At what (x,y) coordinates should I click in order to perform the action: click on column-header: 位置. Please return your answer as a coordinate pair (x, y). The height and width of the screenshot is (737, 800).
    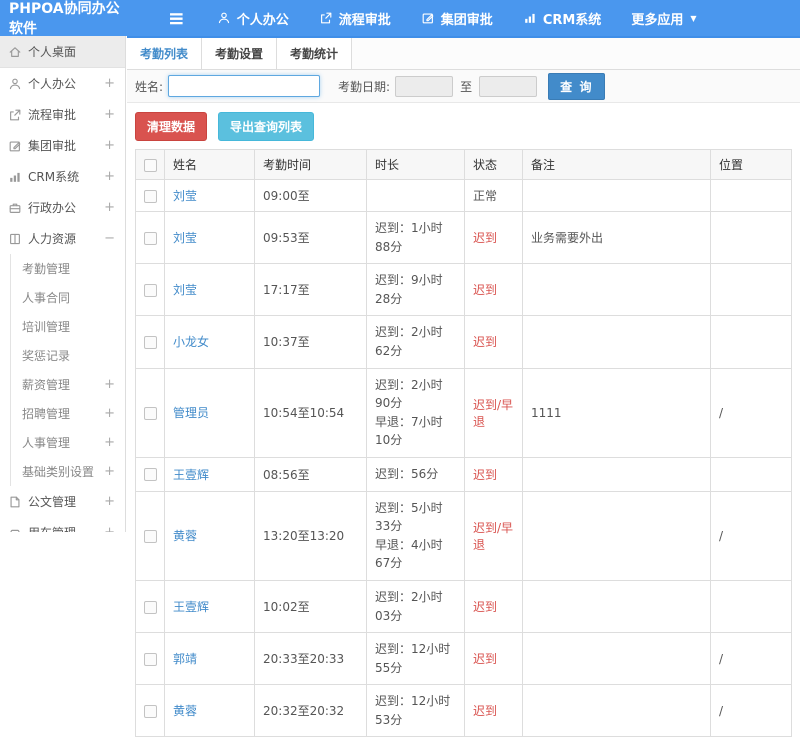
    Looking at the image, I should click on (751, 165).